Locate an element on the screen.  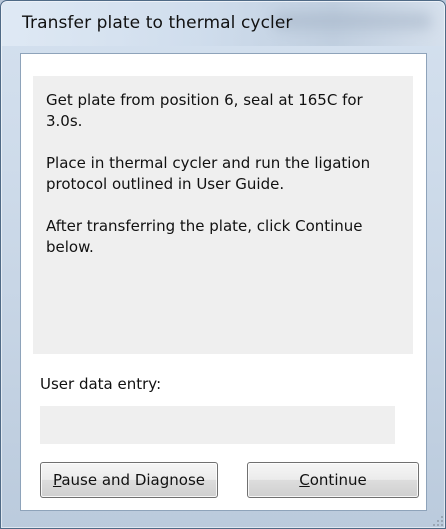
continue-access-key: C is located at coordinates (304, 480).